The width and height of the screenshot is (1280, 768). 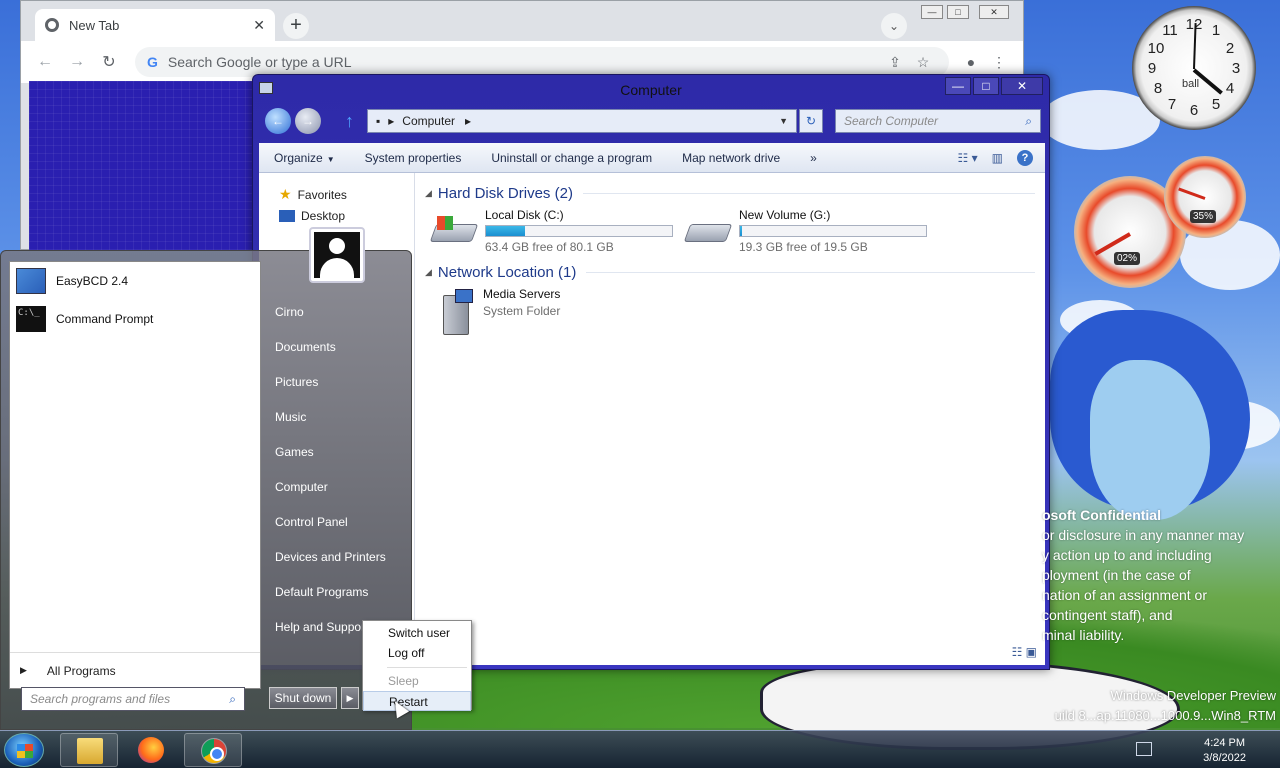 I want to click on refresh-button: ↻, so click(x=811, y=121).